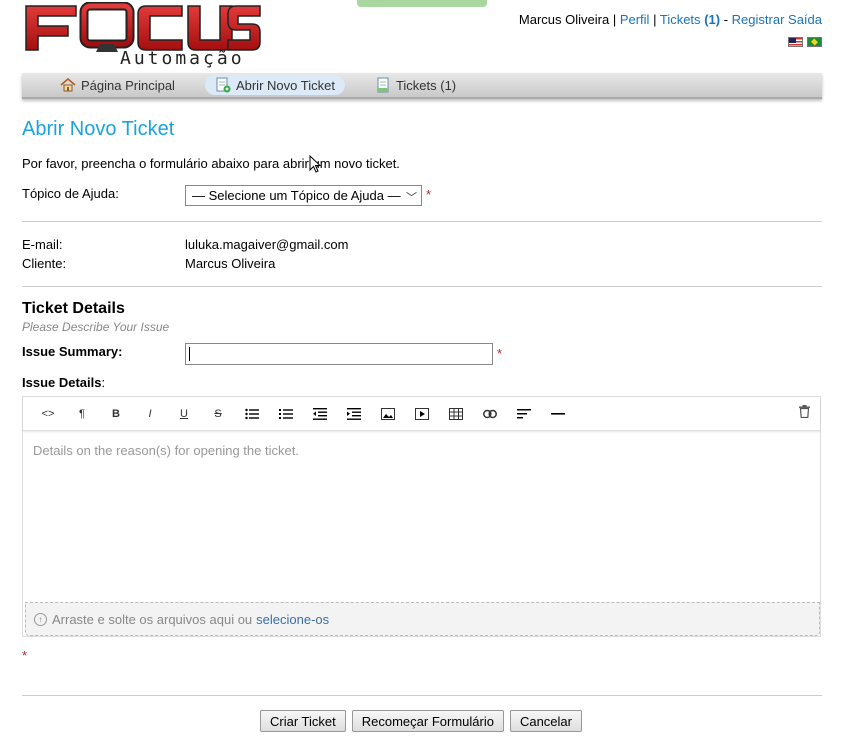 The height and width of the screenshot is (738, 842). Describe the element at coordinates (150, 414) in the screenshot. I see `italic-icon: I` at that location.